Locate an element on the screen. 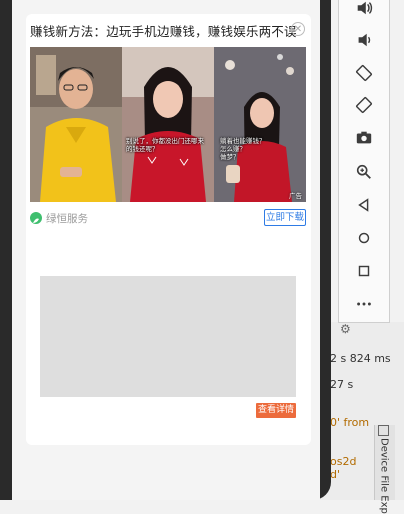  volume-down-icon is located at coordinates (364, 40).